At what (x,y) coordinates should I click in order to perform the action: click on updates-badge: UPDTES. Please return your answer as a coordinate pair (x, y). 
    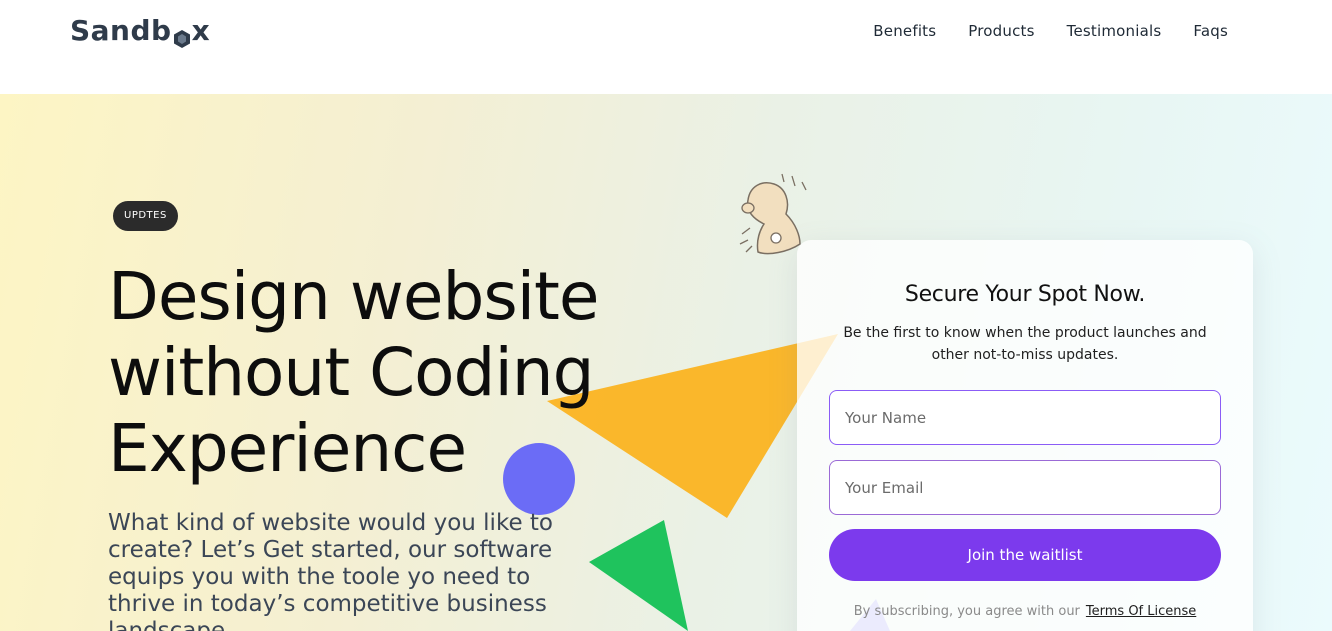
    Looking at the image, I should click on (145, 216).